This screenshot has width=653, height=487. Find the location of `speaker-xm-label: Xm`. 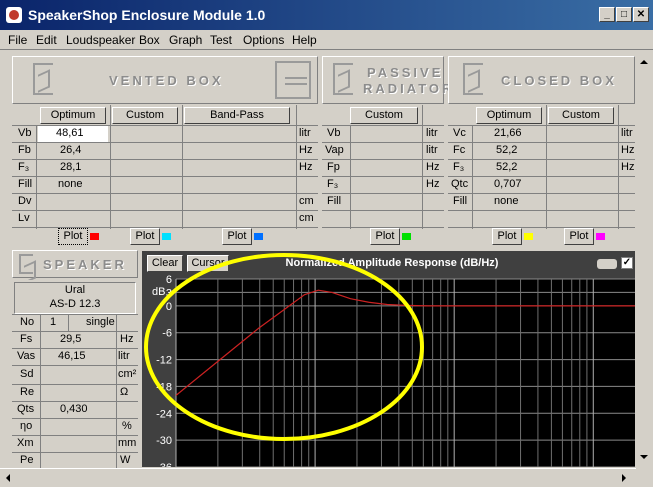

speaker-xm-label: Xm is located at coordinates (25, 443).